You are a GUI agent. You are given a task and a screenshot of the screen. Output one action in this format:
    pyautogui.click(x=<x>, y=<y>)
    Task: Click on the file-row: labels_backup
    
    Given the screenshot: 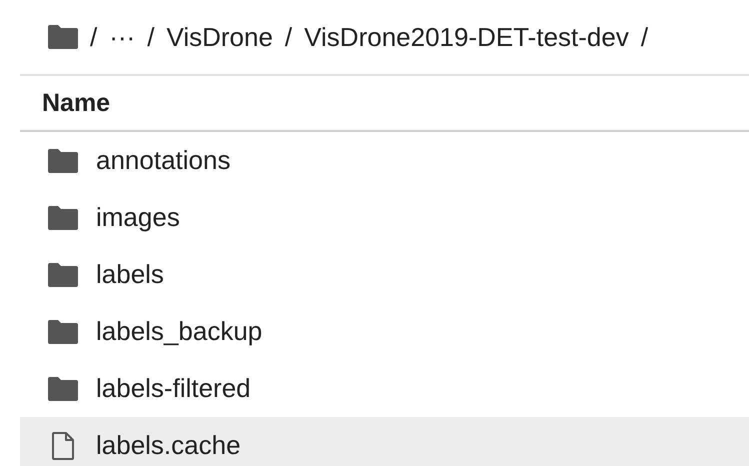 What is the action you would take?
    pyautogui.click(x=384, y=331)
    